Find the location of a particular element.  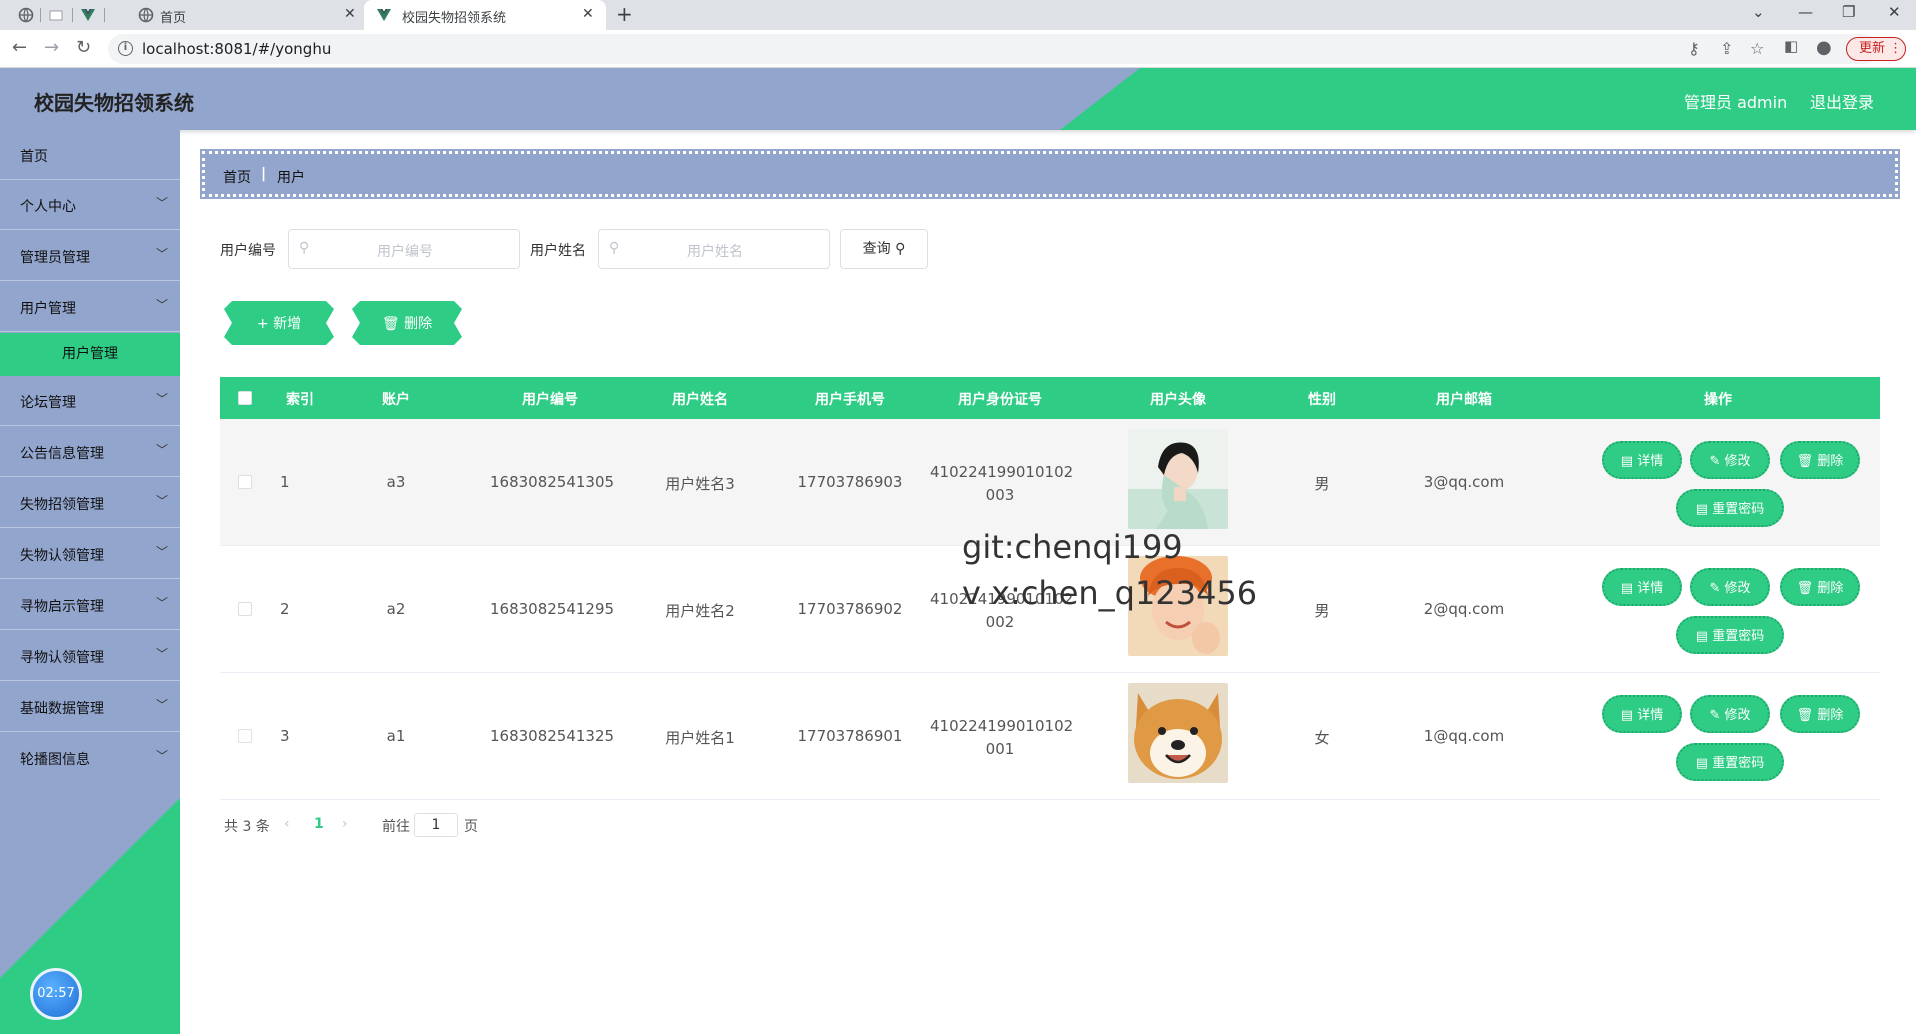

clock-badge: 02:57 is located at coordinates (56, 994).